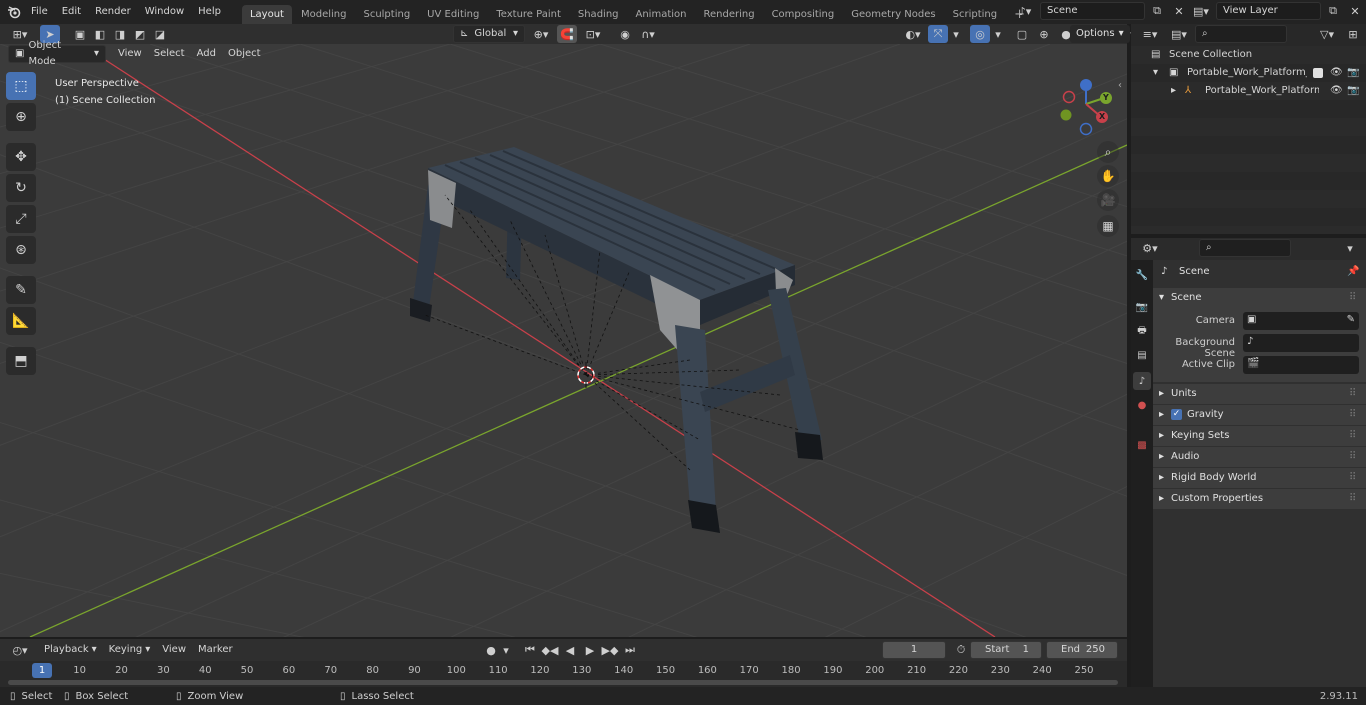 The width and height of the screenshot is (1366, 705). What do you see at coordinates (130, 650) in the screenshot?
I see `menu-keying: Keying ▾` at bounding box center [130, 650].